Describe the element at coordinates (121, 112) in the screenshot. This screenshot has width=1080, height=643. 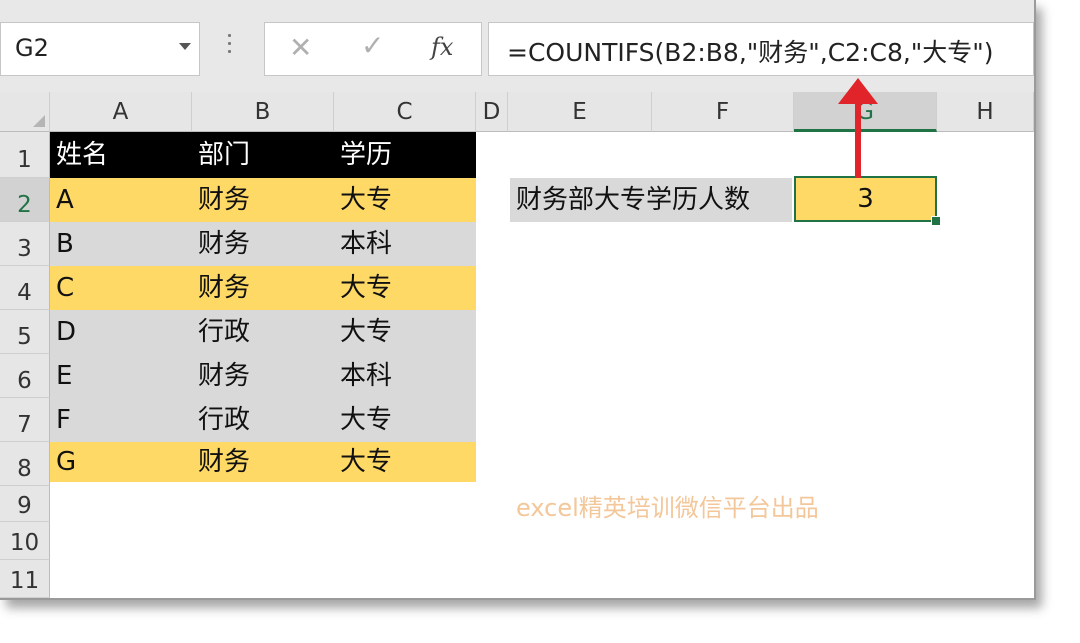
I see `column-header-a: A` at that location.